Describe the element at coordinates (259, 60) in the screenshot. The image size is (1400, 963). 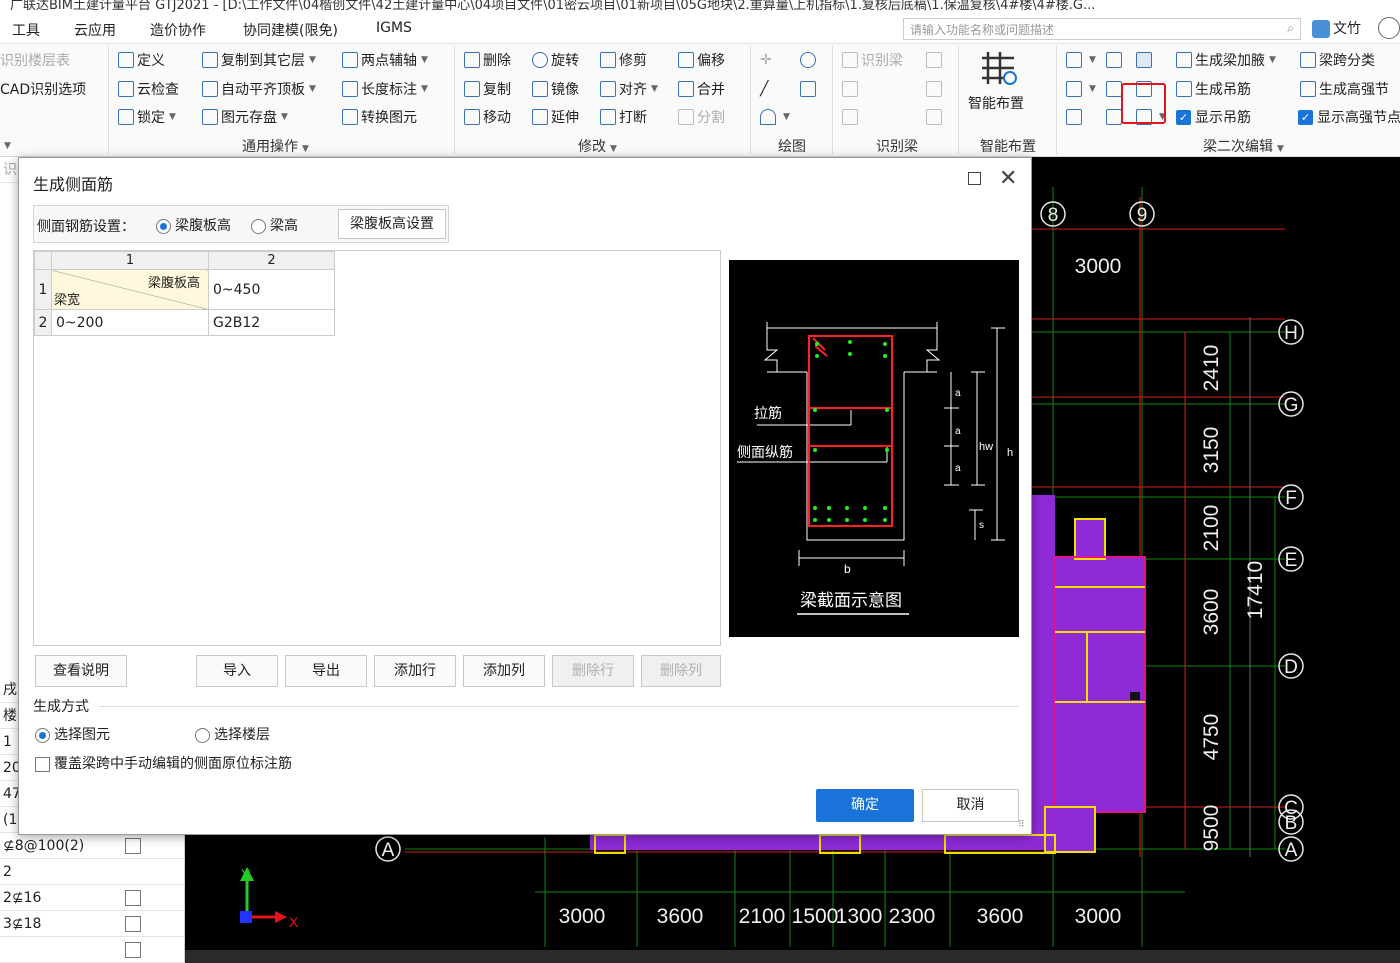
I see `copy-to-floor-button: 复制到其它层 ▼` at that location.